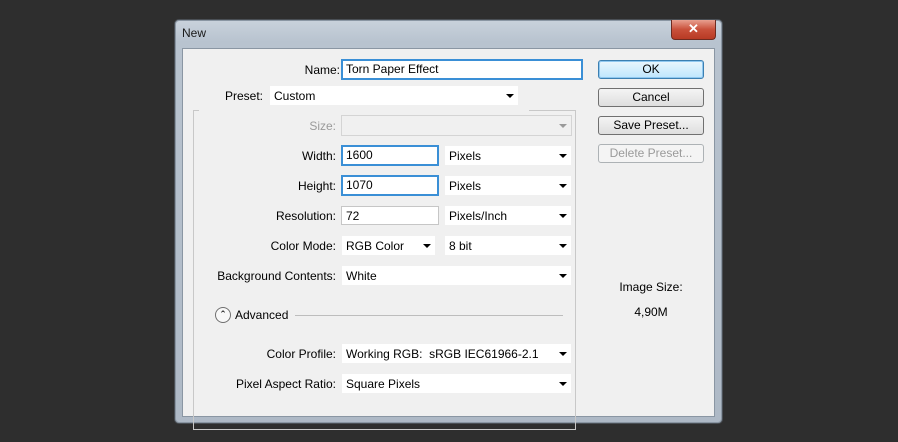 This screenshot has height=442, width=898. What do you see at coordinates (390, 155) in the screenshot?
I see `width-input: 1600` at bounding box center [390, 155].